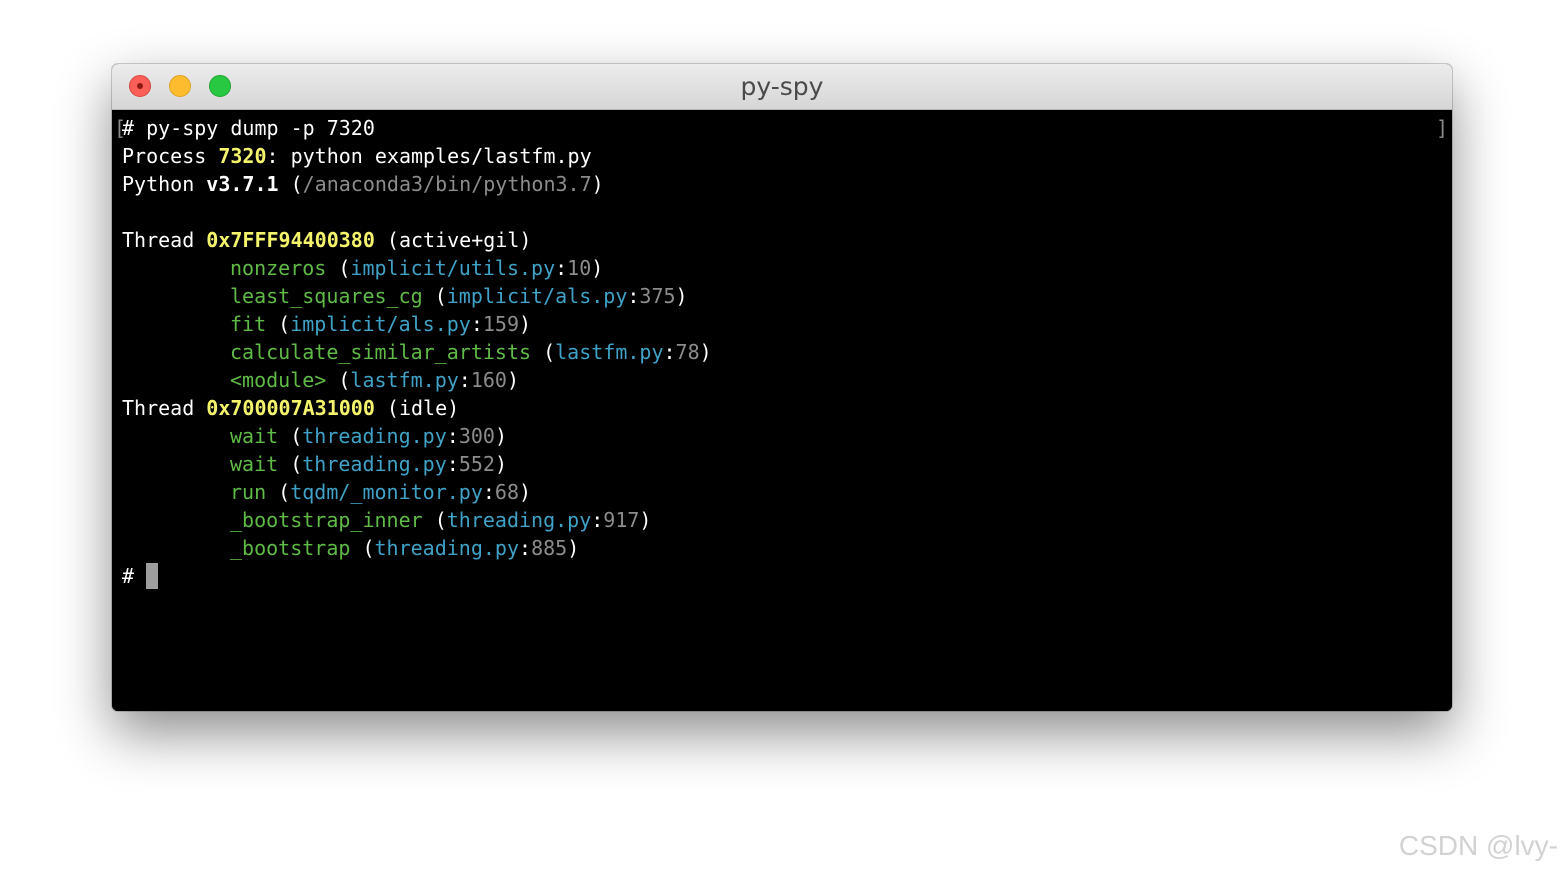  I want to click on stack-frame: _bootstrap (threading.py:885), so click(405, 548).